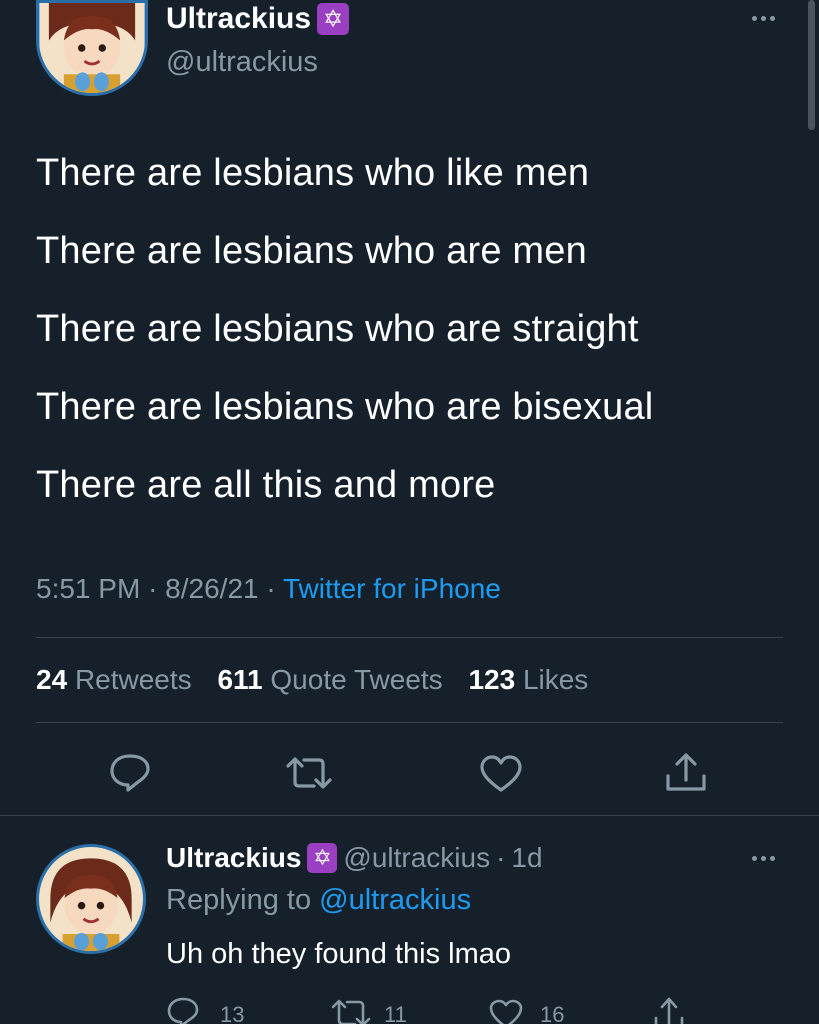 The height and width of the screenshot is (1024, 819). Describe the element at coordinates (232, 1013) in the screenshot. I see `reply-reply-count: 13` at that location.